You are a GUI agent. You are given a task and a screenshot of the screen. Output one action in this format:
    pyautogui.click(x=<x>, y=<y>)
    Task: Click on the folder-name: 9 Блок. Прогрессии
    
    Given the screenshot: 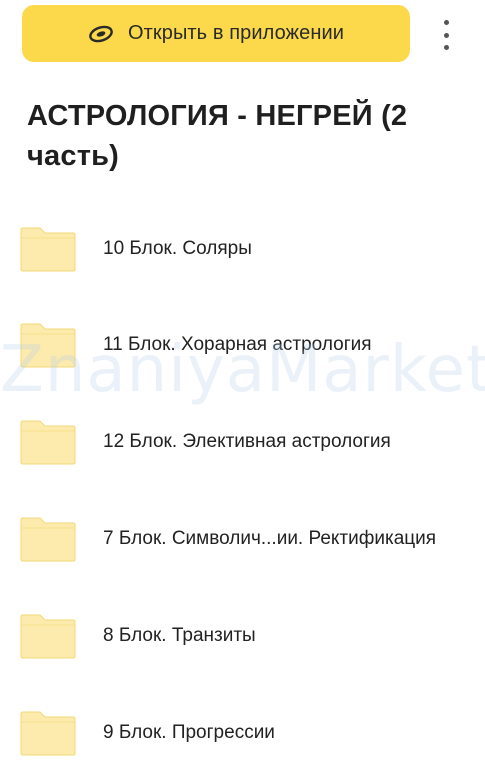 What is the action you would take?
    pyautogui.click(x=189, y=732)
    